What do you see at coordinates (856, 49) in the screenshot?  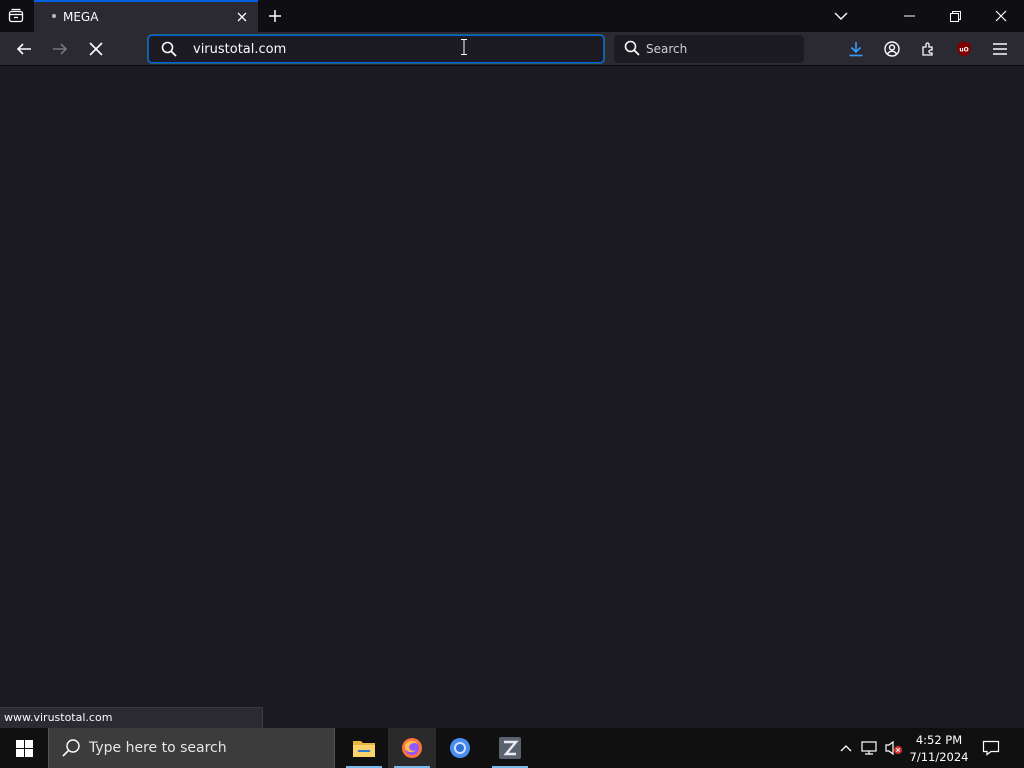 I see `download-icon` at bounding box center [856, 49].